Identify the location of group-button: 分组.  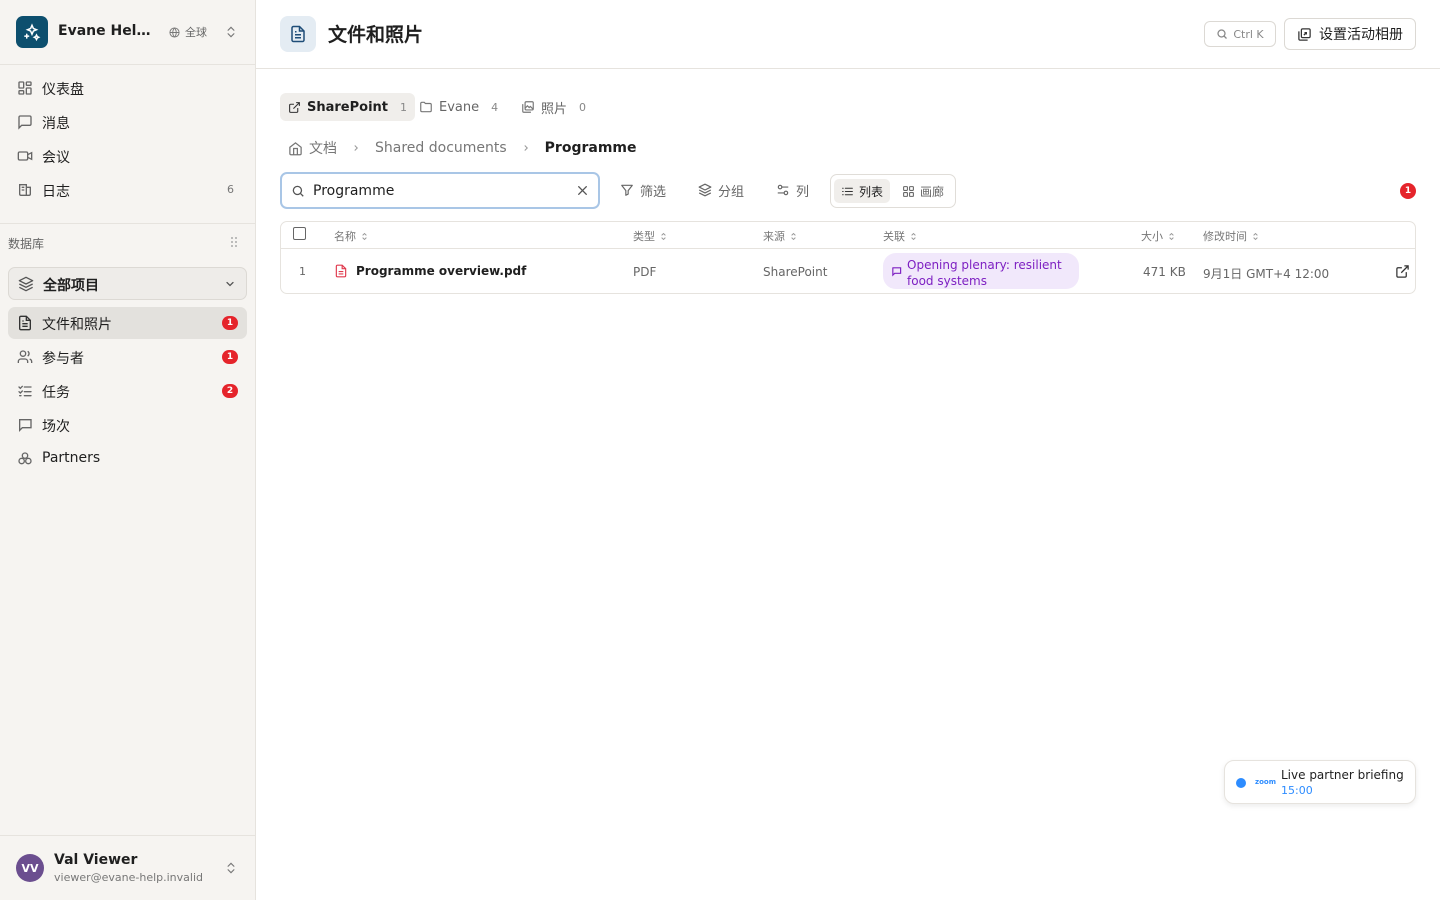
(721, 190).